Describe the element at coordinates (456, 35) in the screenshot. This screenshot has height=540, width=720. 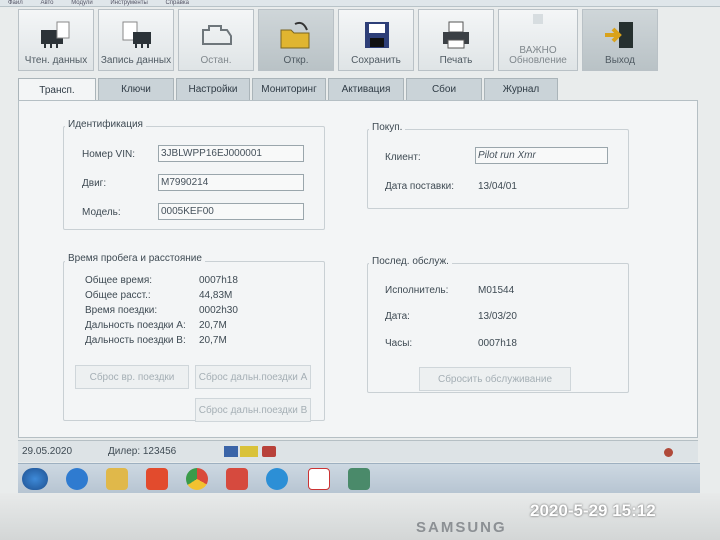
I see `printer-icon` at that location.